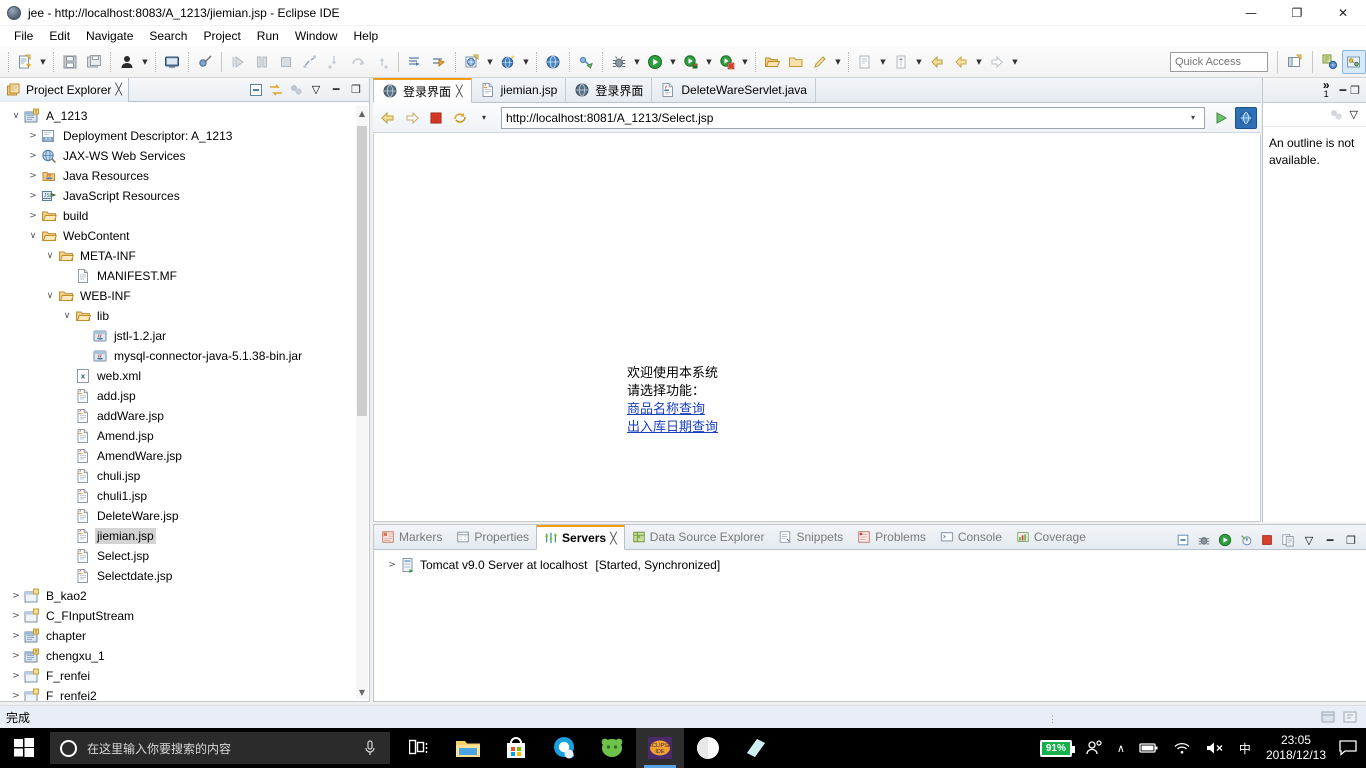  I want to click on toggle-breakpoint-button, so click(205, 62).